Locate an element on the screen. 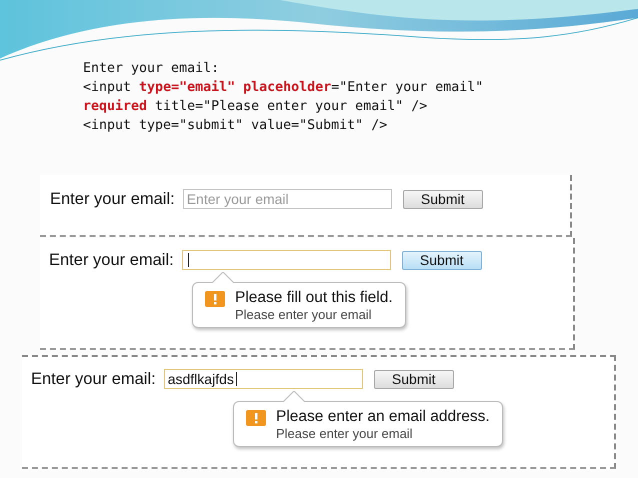 The image size is (638, 478). code-line: Enter your email: is located at coordinates (151, 69).